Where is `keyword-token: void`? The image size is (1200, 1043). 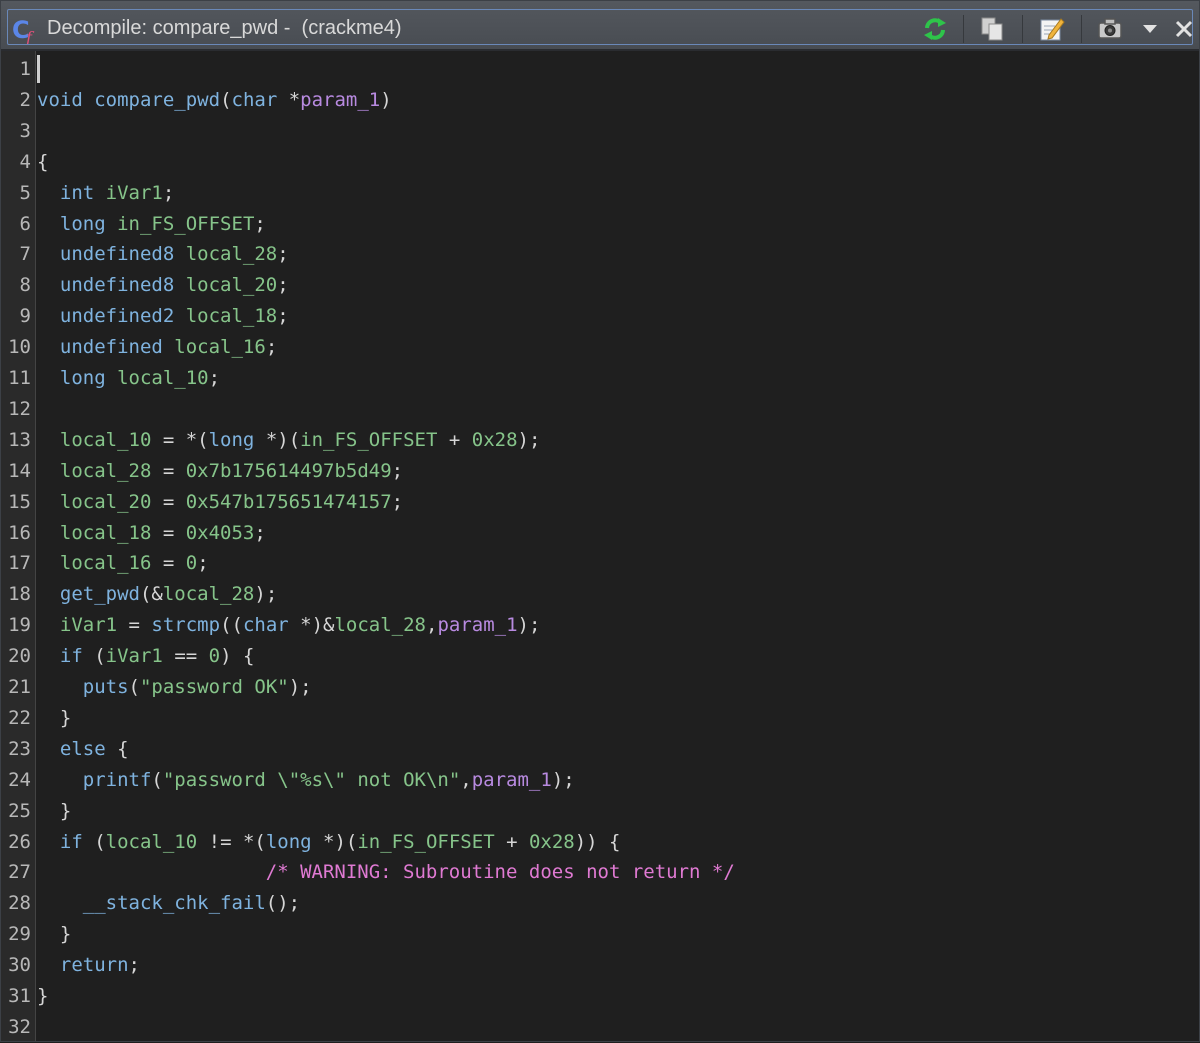
keyword-token: void is located at coordinates (60, 100).